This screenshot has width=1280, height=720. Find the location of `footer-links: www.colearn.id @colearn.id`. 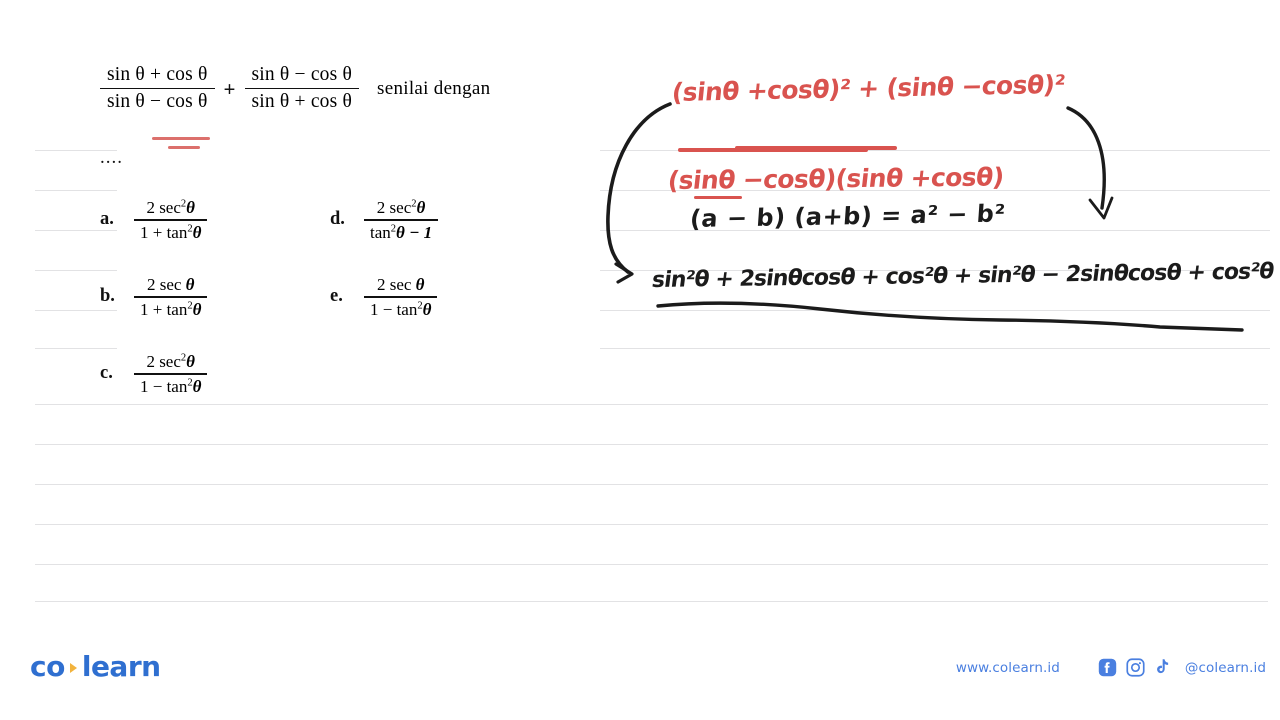

footer-links: www.colearn.id @colearn.id is located at coordinates (1111, 667).